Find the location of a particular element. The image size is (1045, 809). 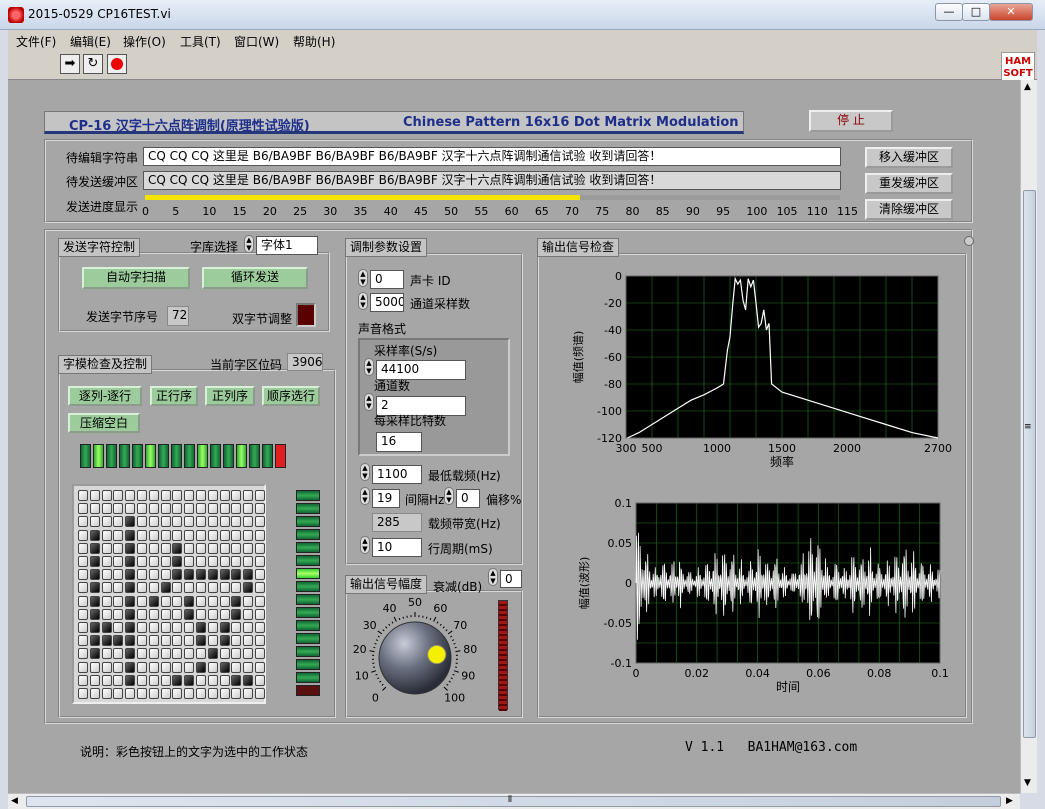

auto-scan-button: 自动字扫描 is located at coordinates (136, 278).